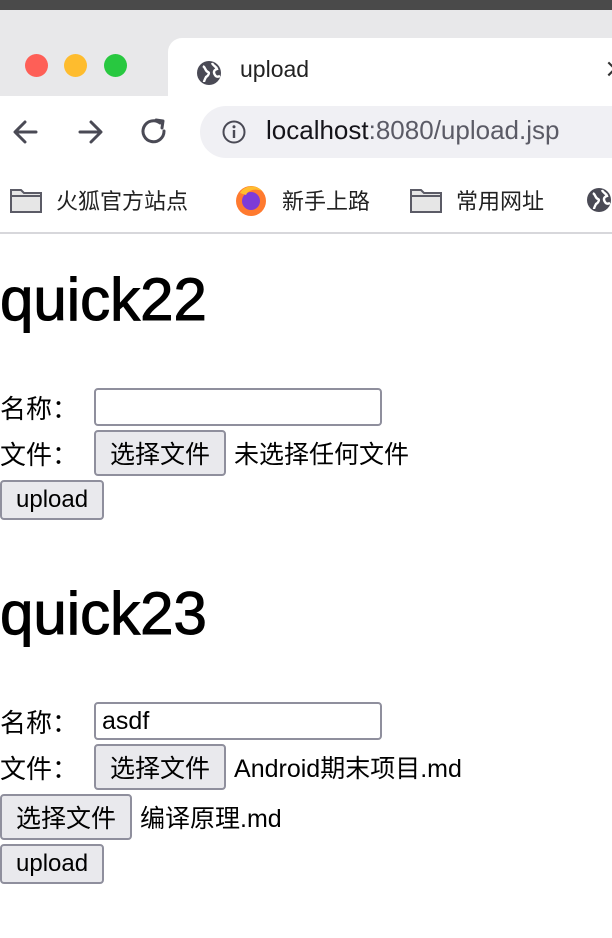 This screenshot has width=612, height=938. I want to click on tab-strip: upload ×, so click(306, 58).